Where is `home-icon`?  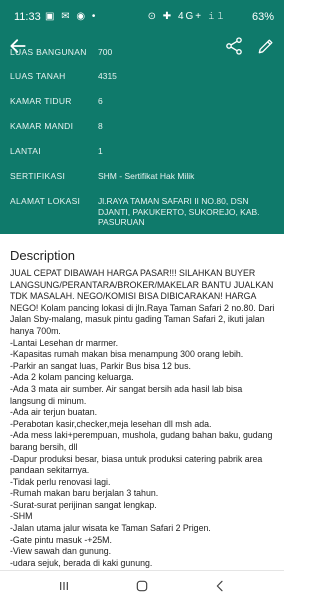 home-icon is located at coordinates (142, 586).